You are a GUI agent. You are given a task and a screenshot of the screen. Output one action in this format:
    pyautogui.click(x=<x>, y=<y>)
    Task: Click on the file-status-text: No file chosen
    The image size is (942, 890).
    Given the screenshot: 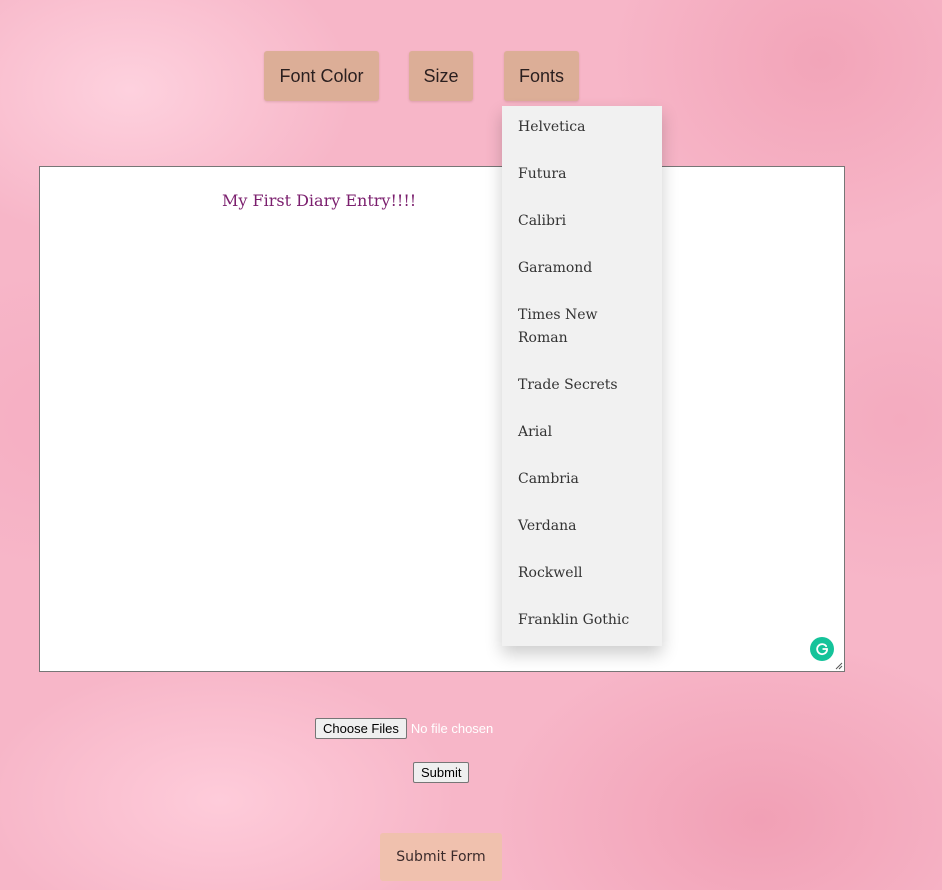 What is the action you would take?
    pyautogui.click(x=452, y=728)
    